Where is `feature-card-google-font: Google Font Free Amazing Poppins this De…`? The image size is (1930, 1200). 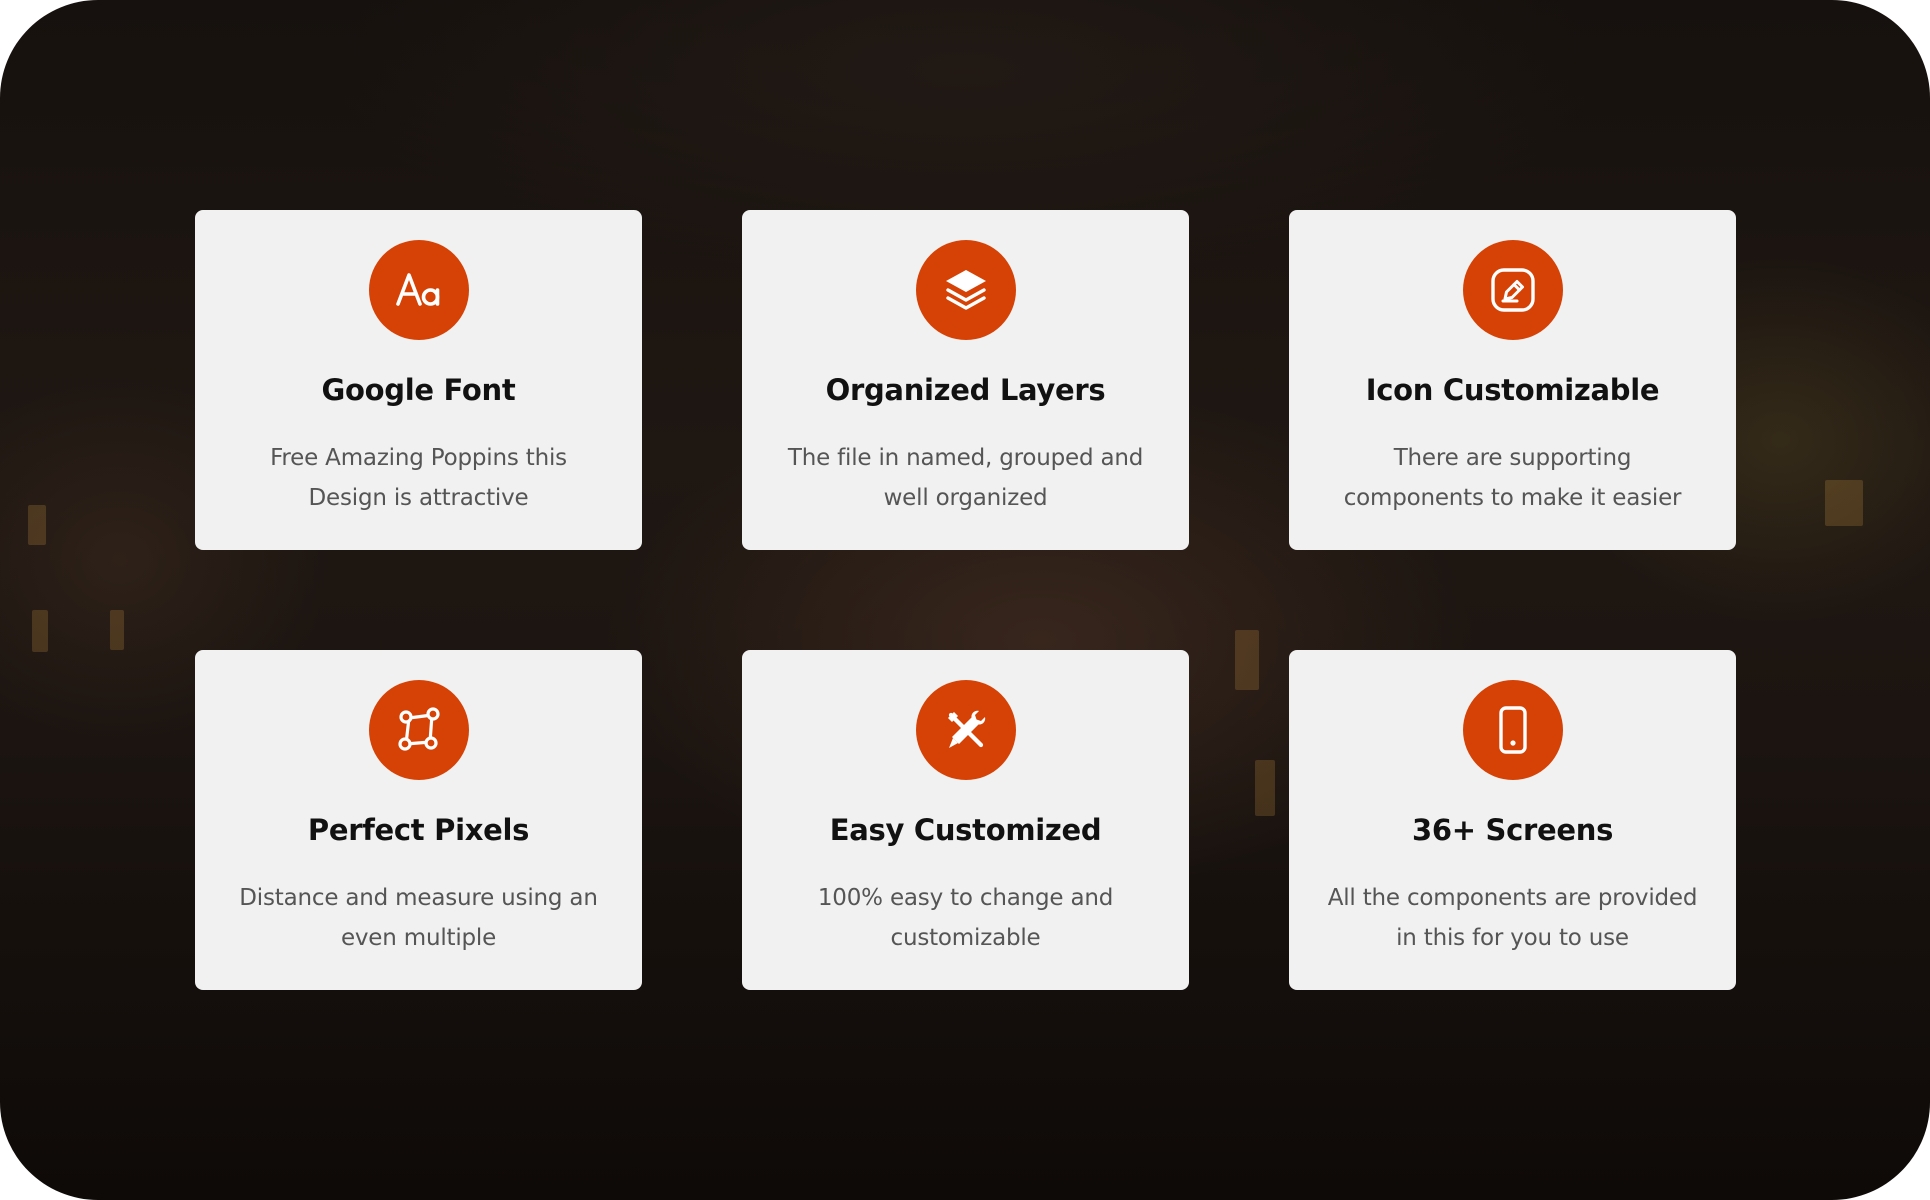 feature-card-google-font: Google Font Free Amazing Poppins this De… is located at coordinates (418, 380).